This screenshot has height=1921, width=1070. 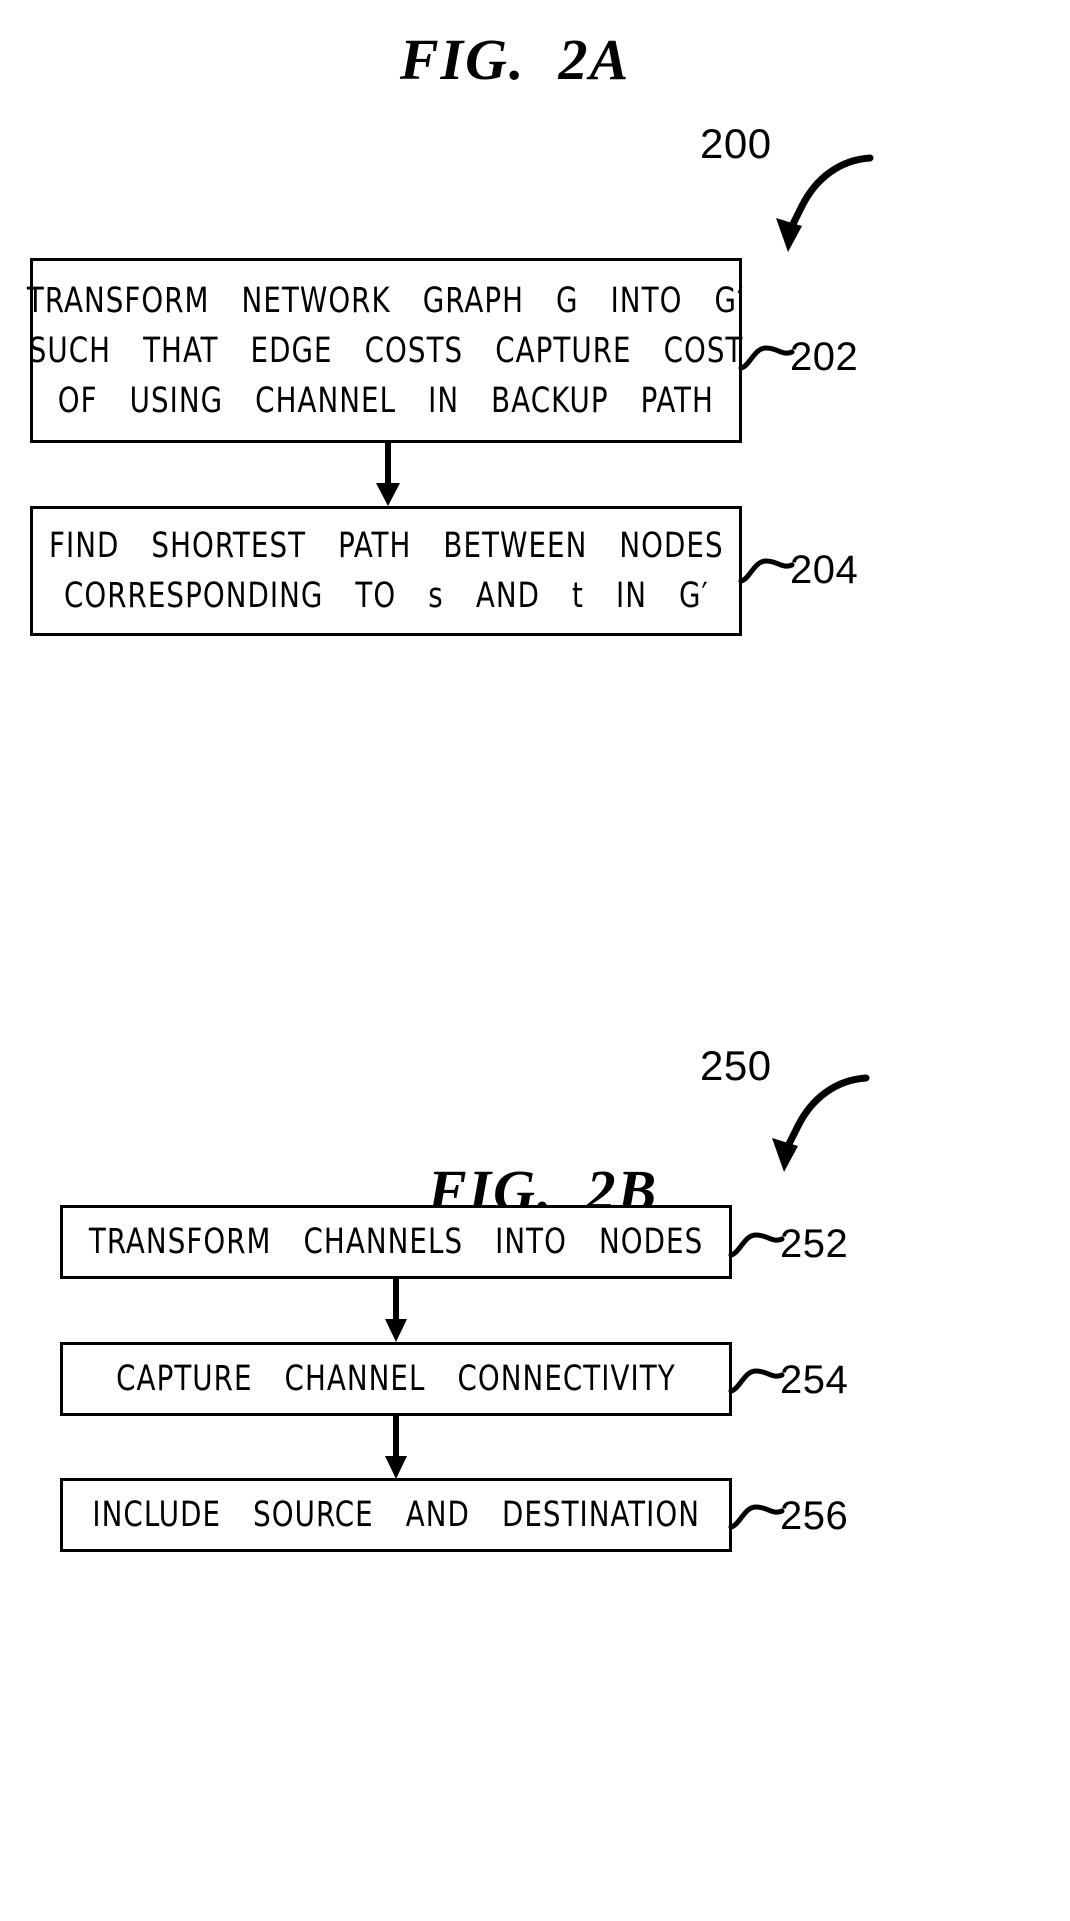 I want to click on flow-step-reference-numeral-204: 204, so click(x=824, y=570).